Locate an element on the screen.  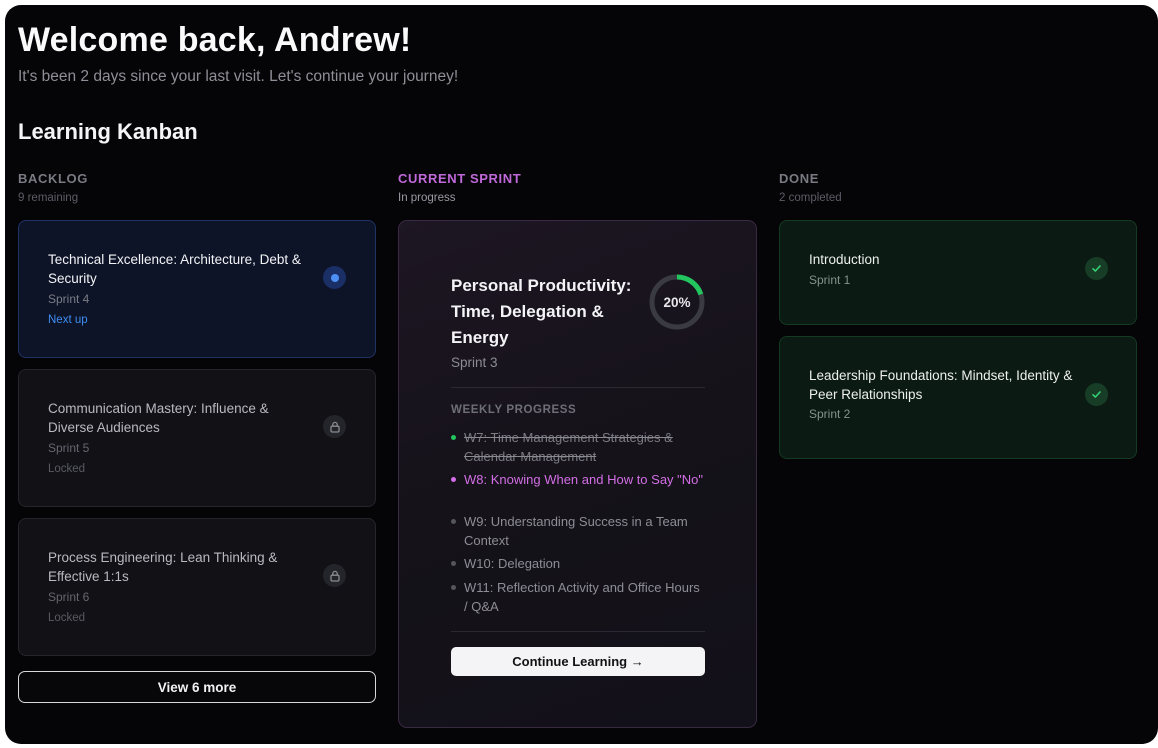
week-item: W8: Knowing When and How to Say "No" is located at coordinates (577, 480).